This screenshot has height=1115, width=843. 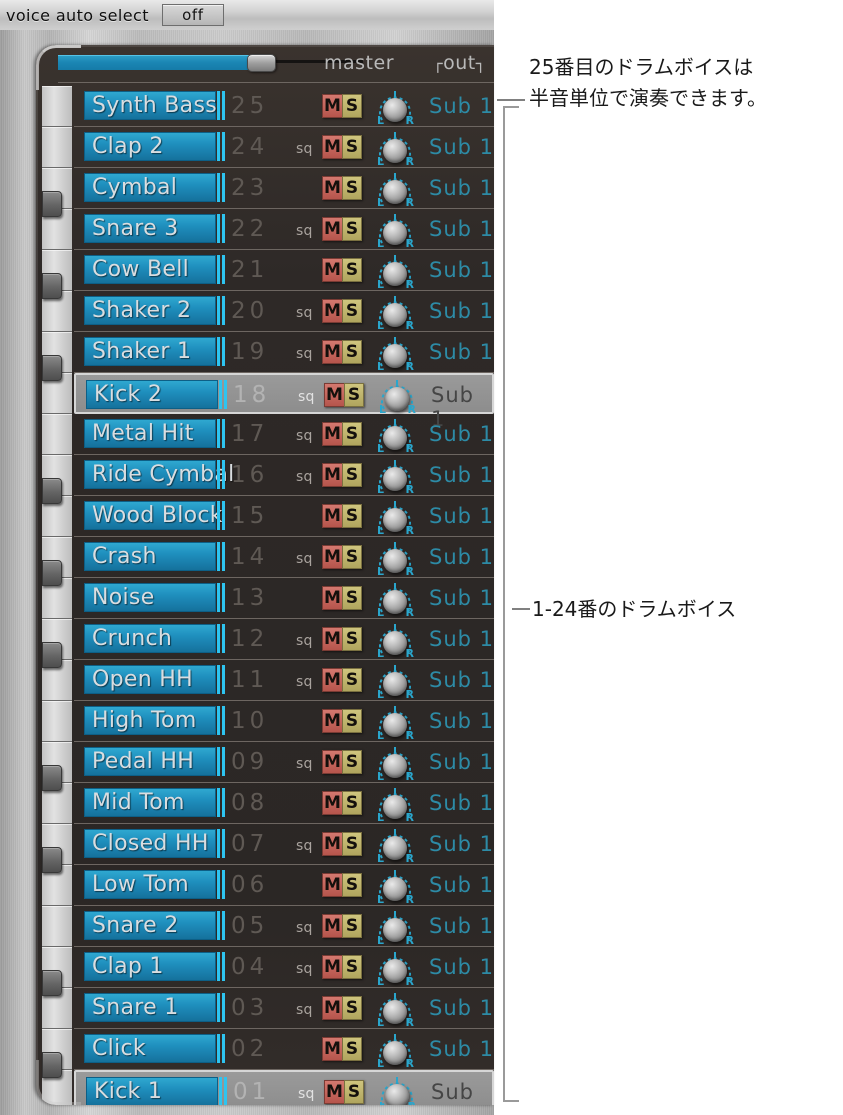 I want to click on voice-row: Synth Bass 25 M S L R Sub 1, so click(x=284, y=106).